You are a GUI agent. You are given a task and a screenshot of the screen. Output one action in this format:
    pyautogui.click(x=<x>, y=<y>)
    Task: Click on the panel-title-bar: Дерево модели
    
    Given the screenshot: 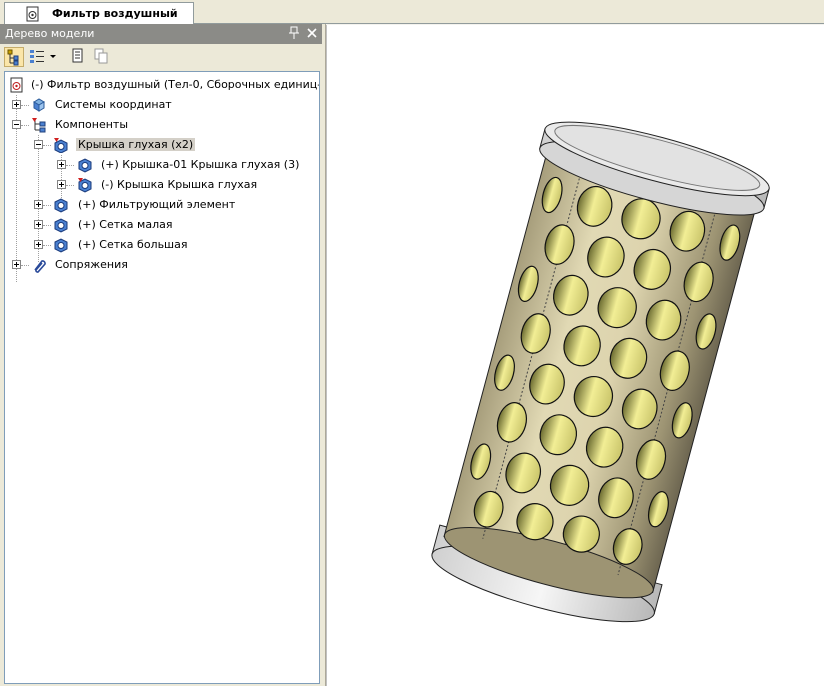 What is the action you would take?
    pyautogui.click(x=161, y=34)
    